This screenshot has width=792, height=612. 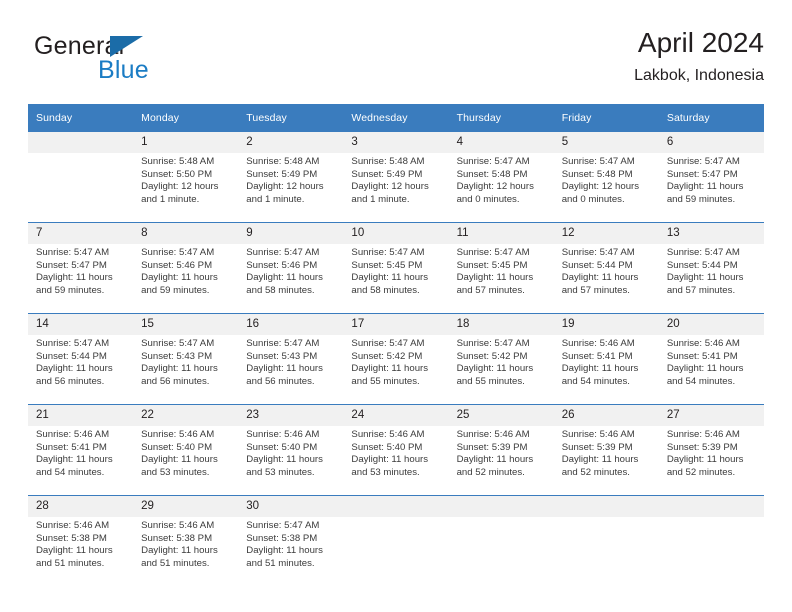 What do you see at coordinates (186, 233) in the screenshot?
I see `day-number: 8` at bounding box center [186, 233].